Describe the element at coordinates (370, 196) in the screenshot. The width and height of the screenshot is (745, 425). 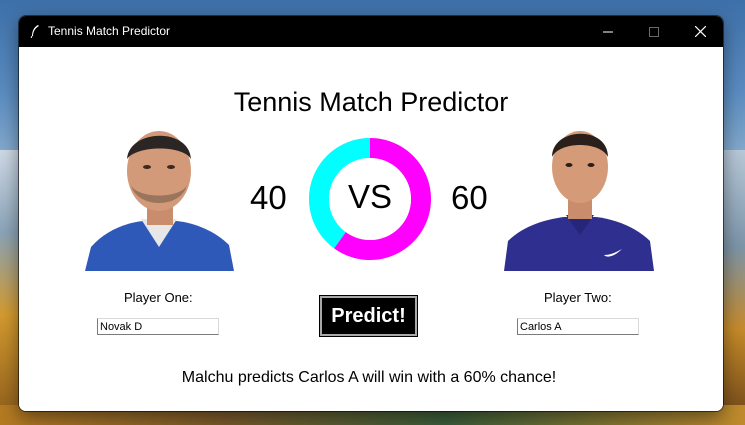
I see `versus-label: VS` at that location.